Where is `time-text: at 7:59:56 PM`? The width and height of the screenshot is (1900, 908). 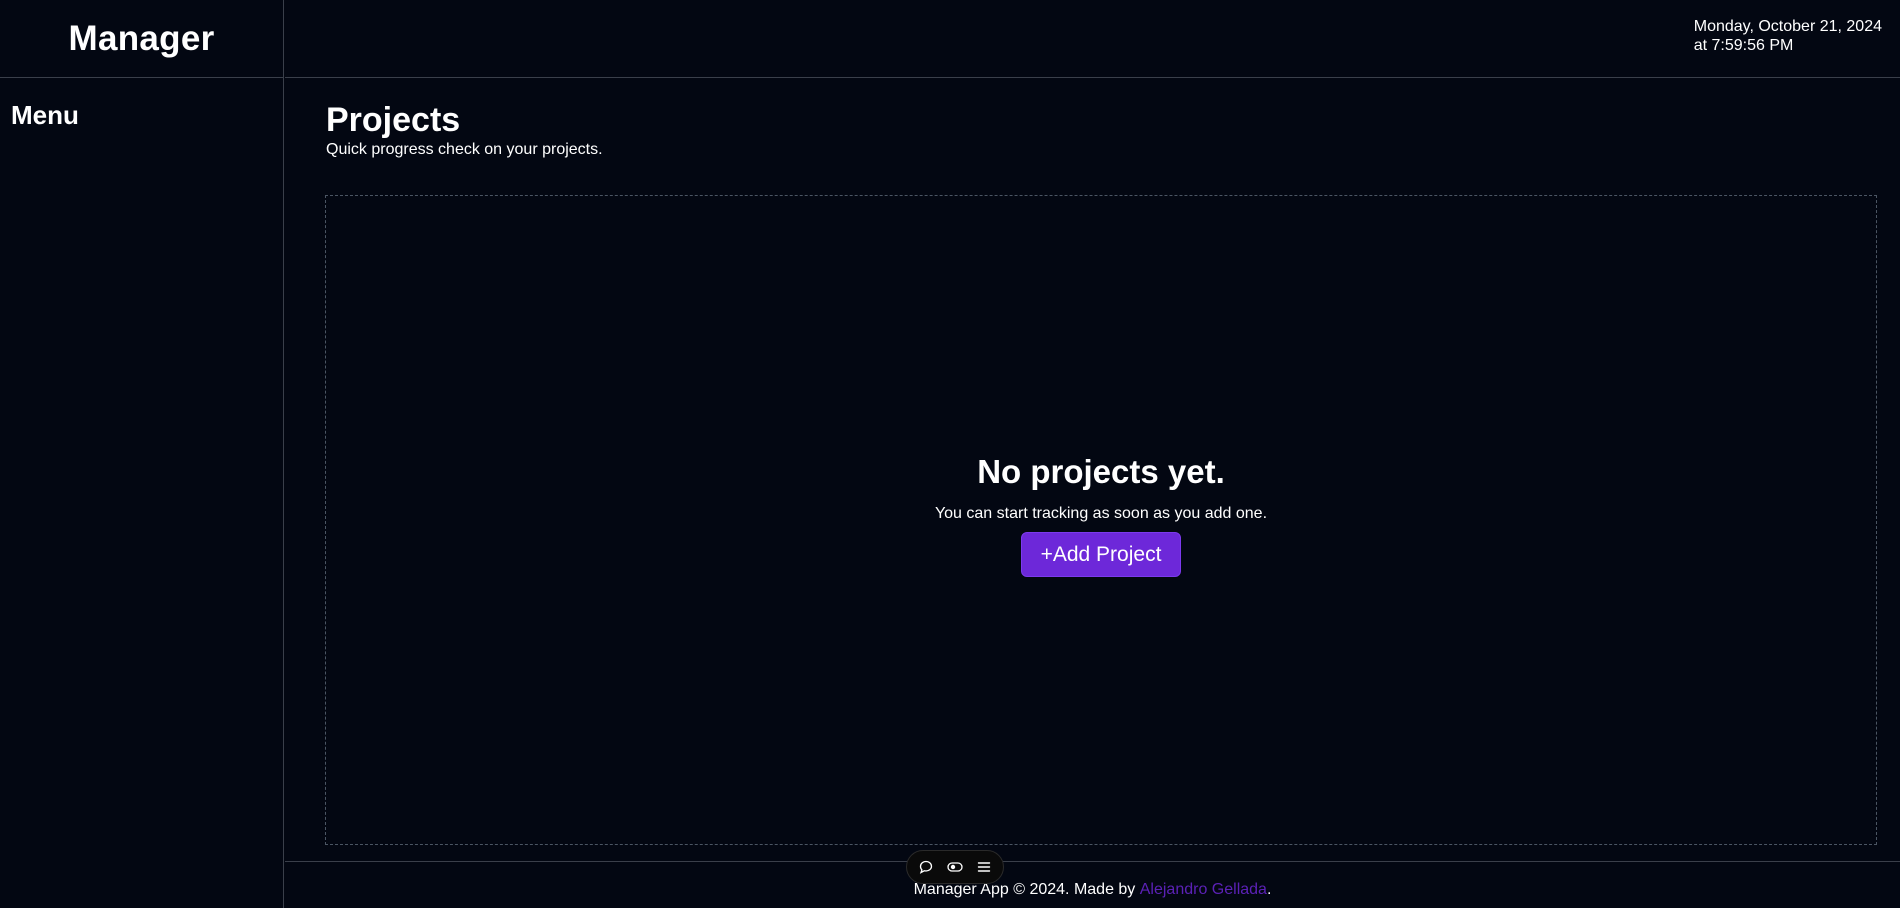
time-text: at 7:59:56 PM is located at coordinates (1743, 45).